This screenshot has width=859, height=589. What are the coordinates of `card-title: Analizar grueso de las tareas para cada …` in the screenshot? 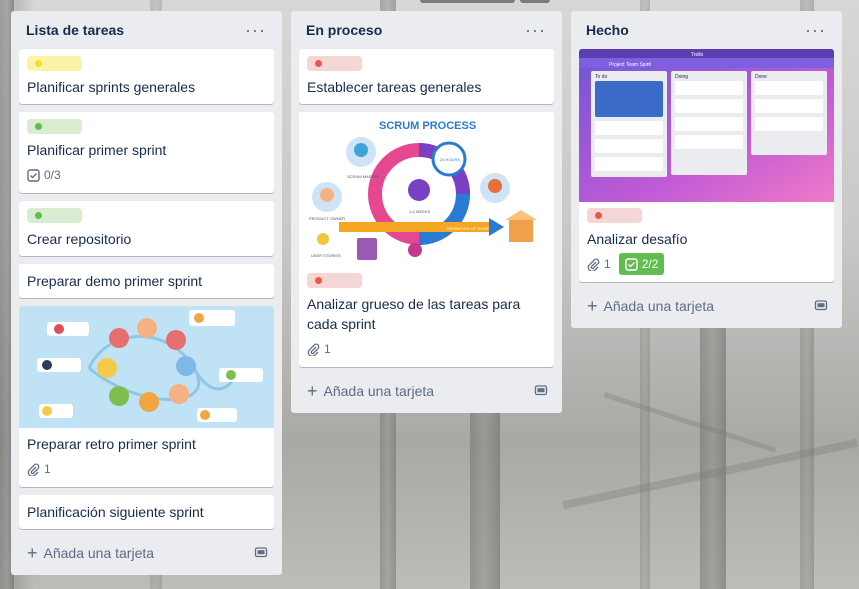 It's located at (414, 314).